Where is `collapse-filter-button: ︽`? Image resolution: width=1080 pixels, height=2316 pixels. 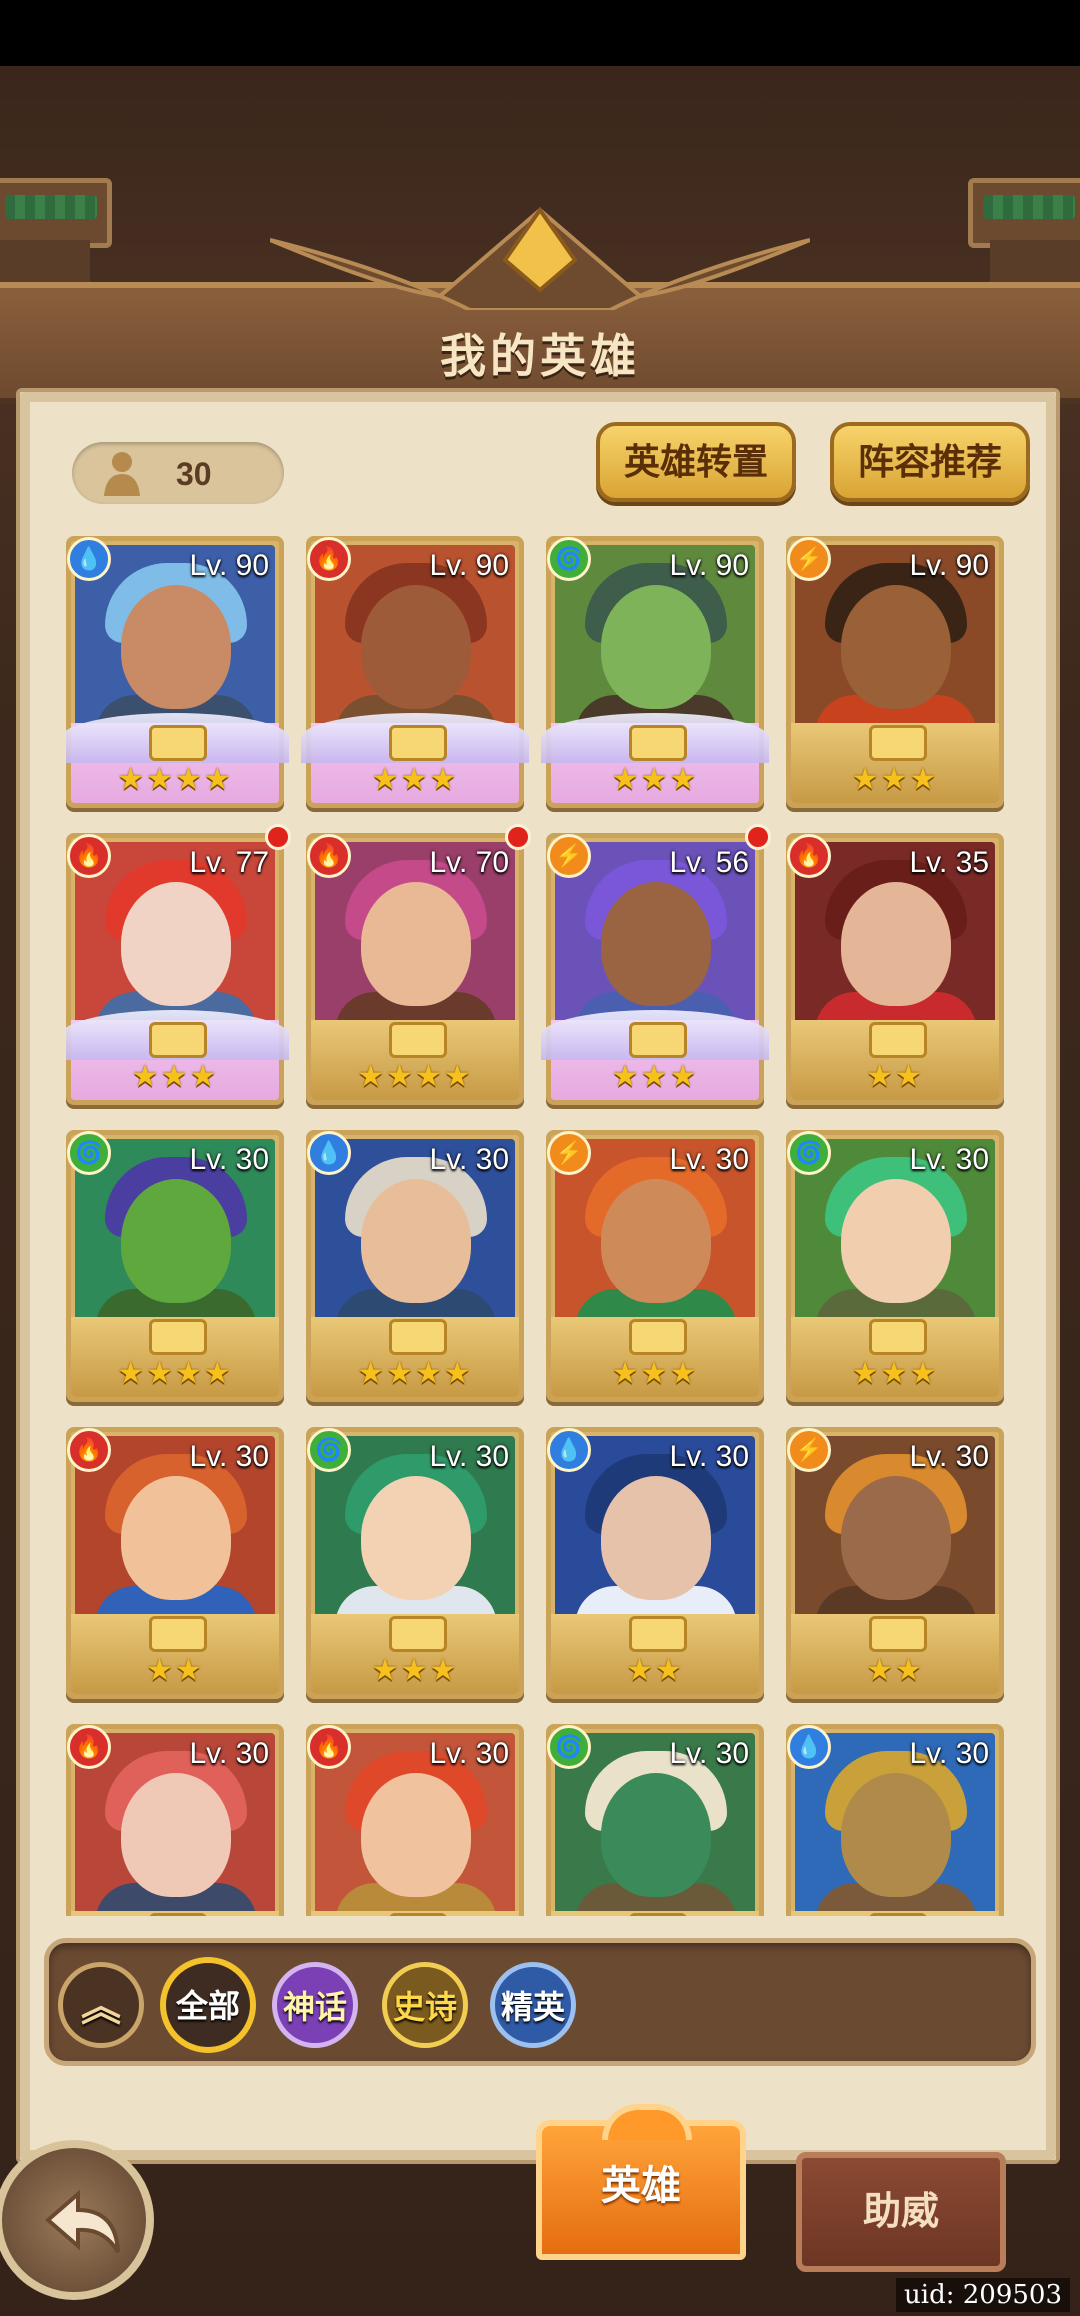 collapse-filter-button: ︽ is located at coordinates (101, 2005).